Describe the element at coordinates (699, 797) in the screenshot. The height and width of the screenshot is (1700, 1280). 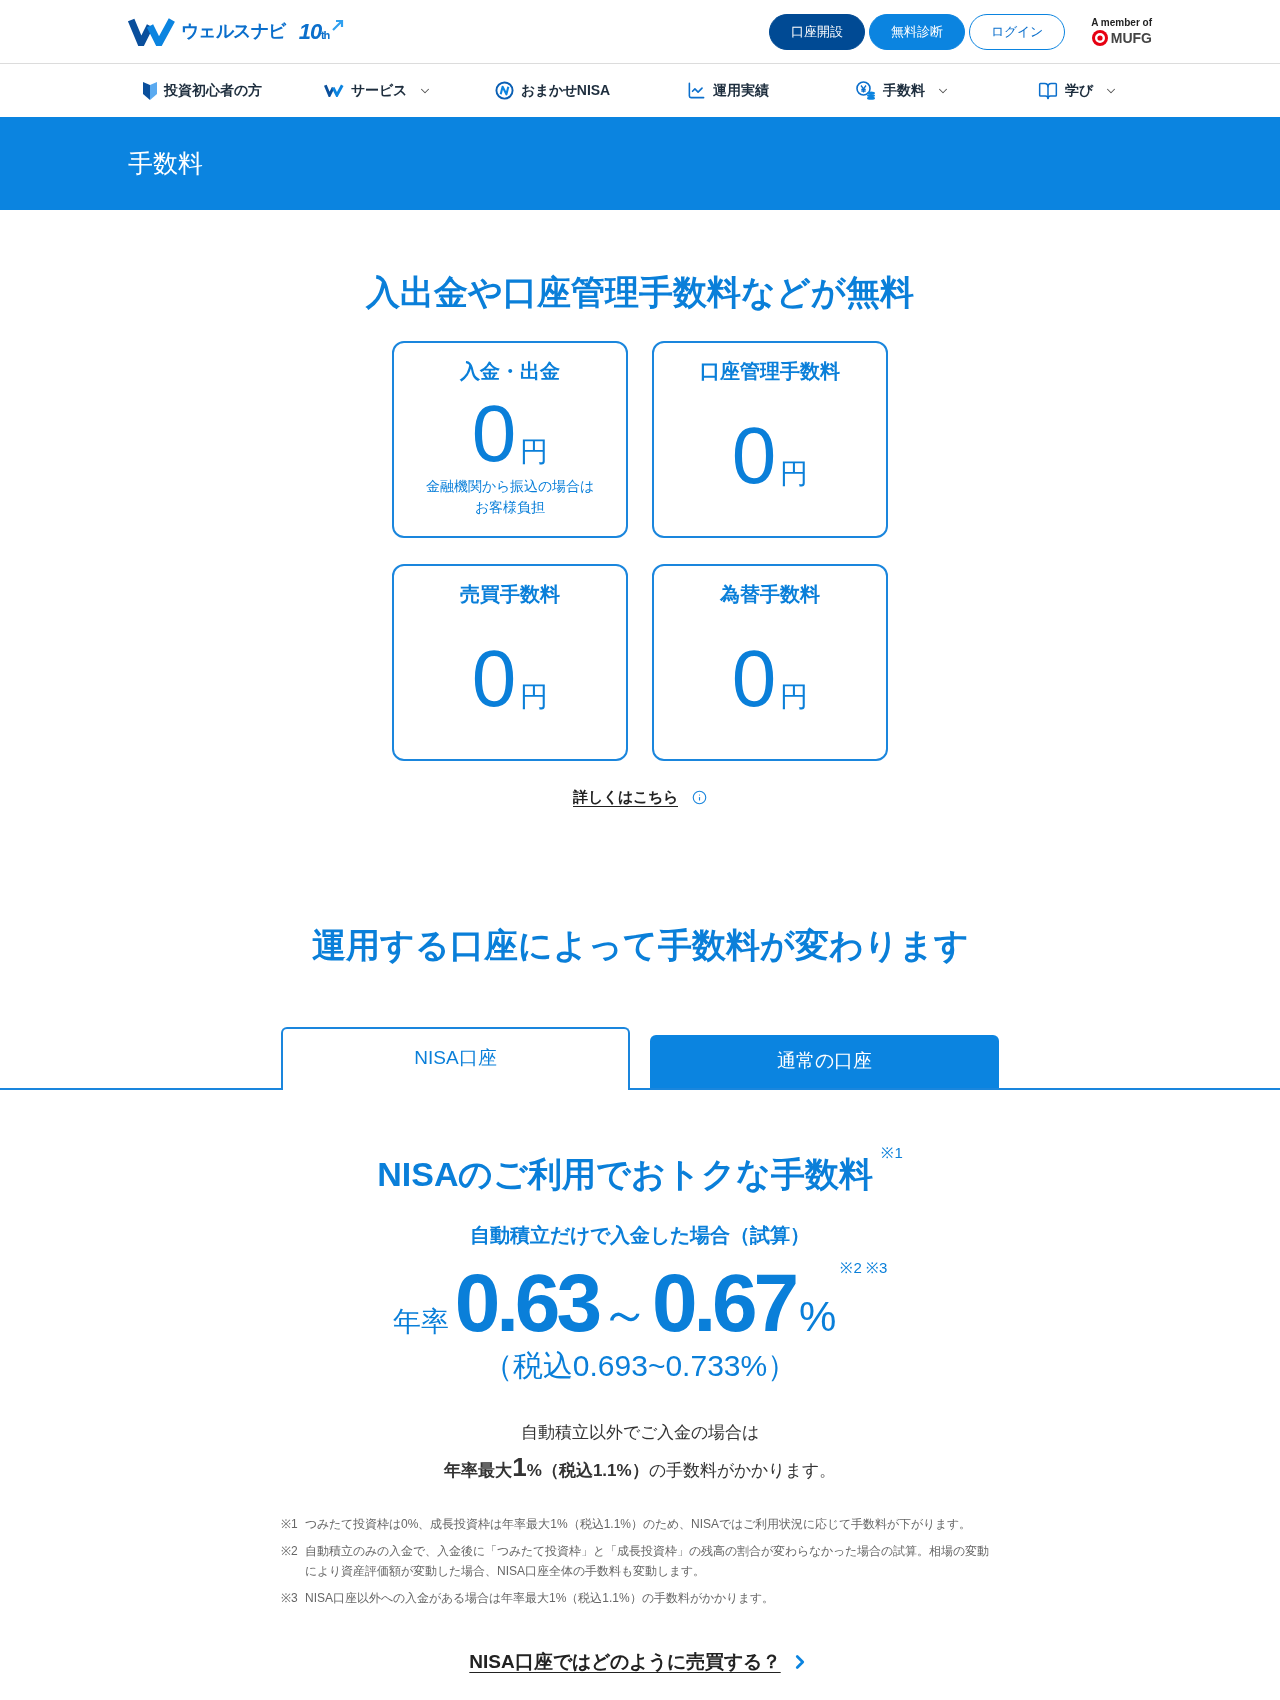
I see `info-icon` at that location.